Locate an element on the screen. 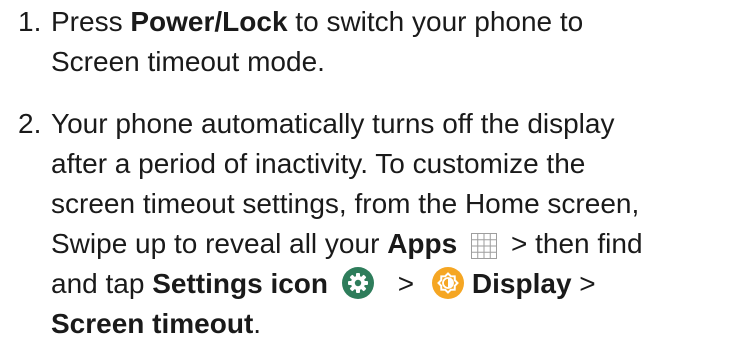 The width and height of the screenshot is (742, 347). step-number: 1. is located at coordinates (30, 21).